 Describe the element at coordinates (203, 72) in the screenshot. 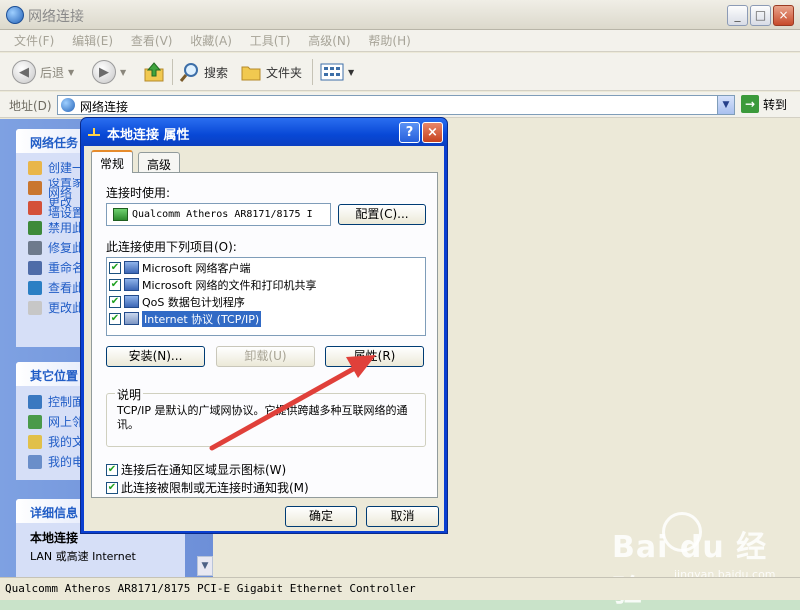

I see `search-button: 搜索` at that location.